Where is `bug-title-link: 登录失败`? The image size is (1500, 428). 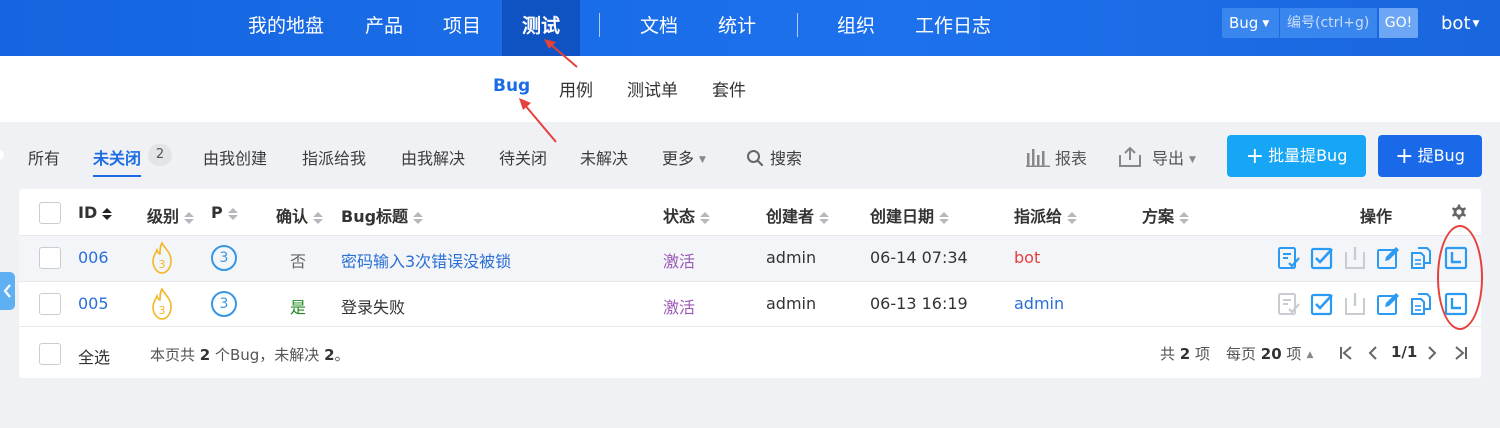 bug-title-link: 登录失败 is located at coordinates (373, 306).